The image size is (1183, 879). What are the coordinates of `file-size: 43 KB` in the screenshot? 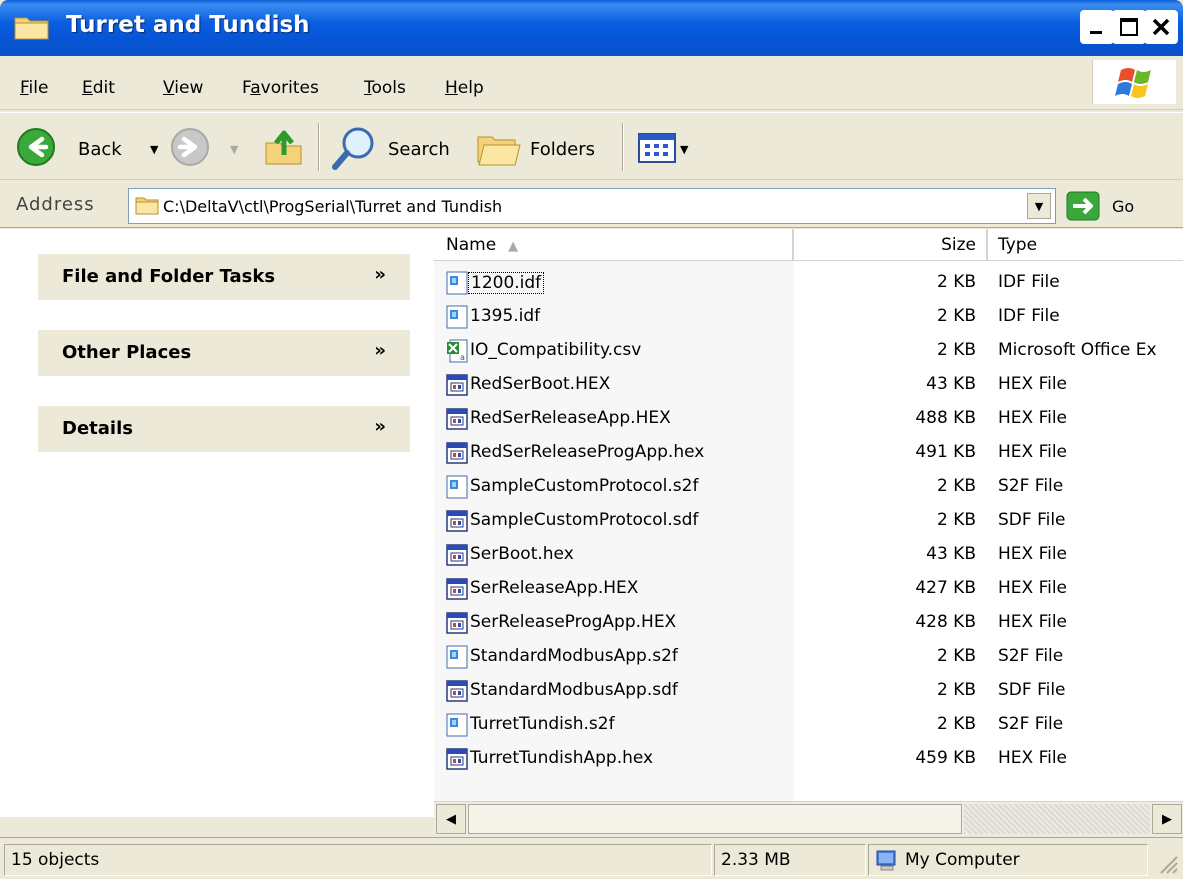 It's located at (951, 384).